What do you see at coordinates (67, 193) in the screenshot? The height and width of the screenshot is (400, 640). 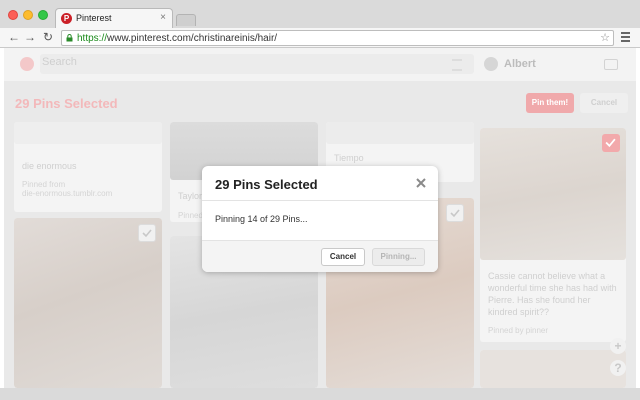 I see `pin-source: die-enormous.tumblr.com` at bounding box center [67, 193].